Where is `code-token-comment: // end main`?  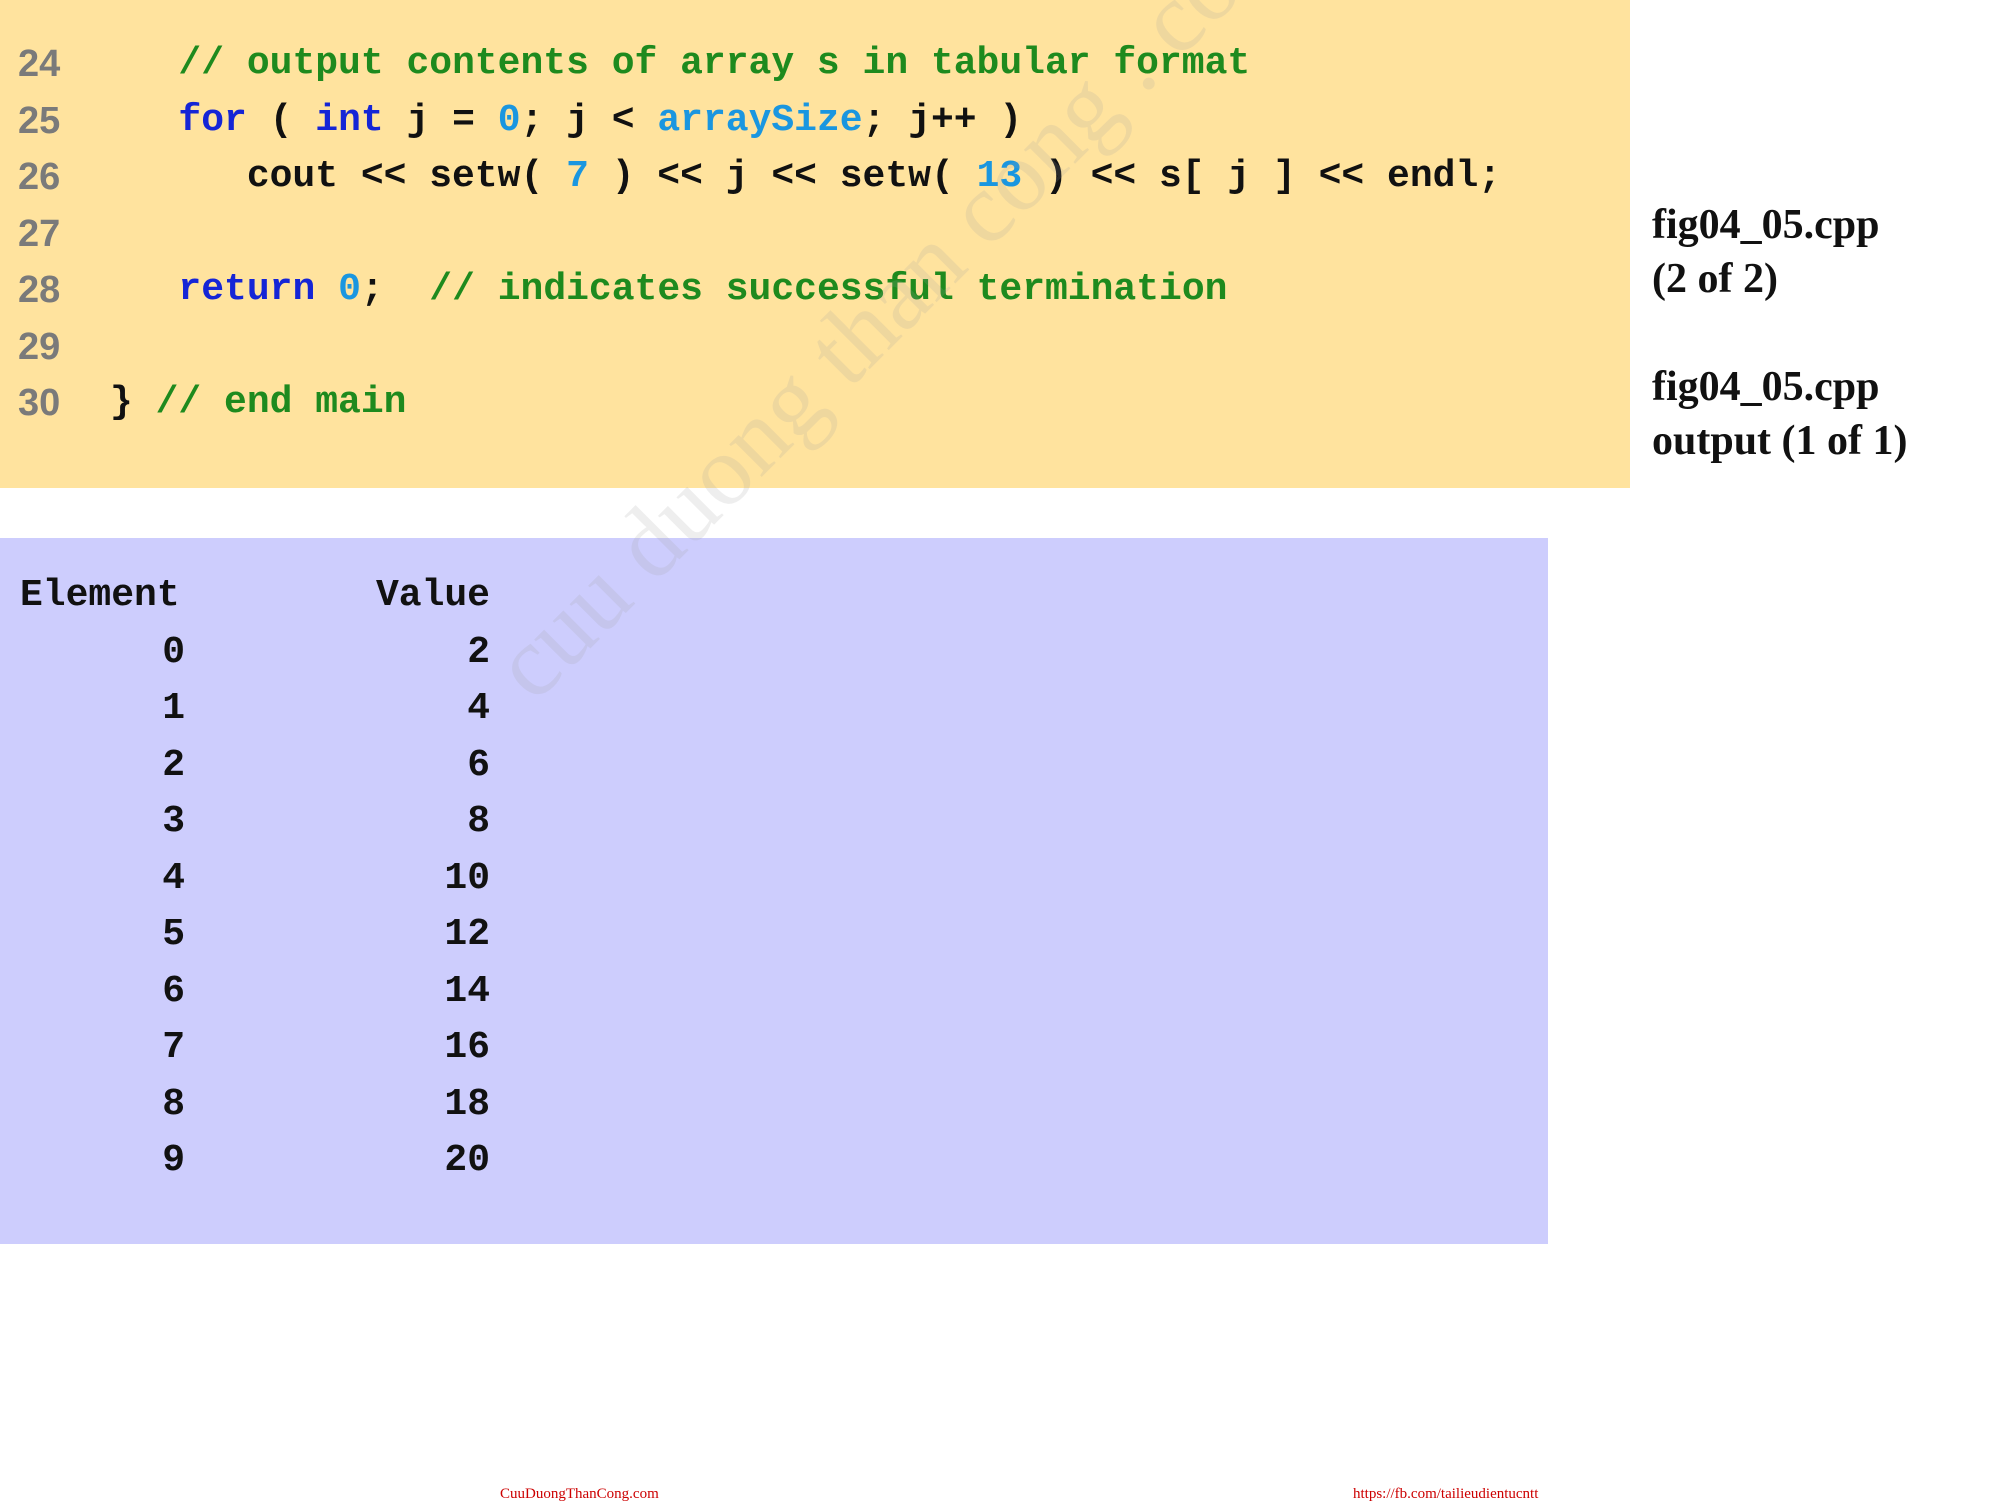
code-token-comment: // end main is located at coordinates (281, 402).